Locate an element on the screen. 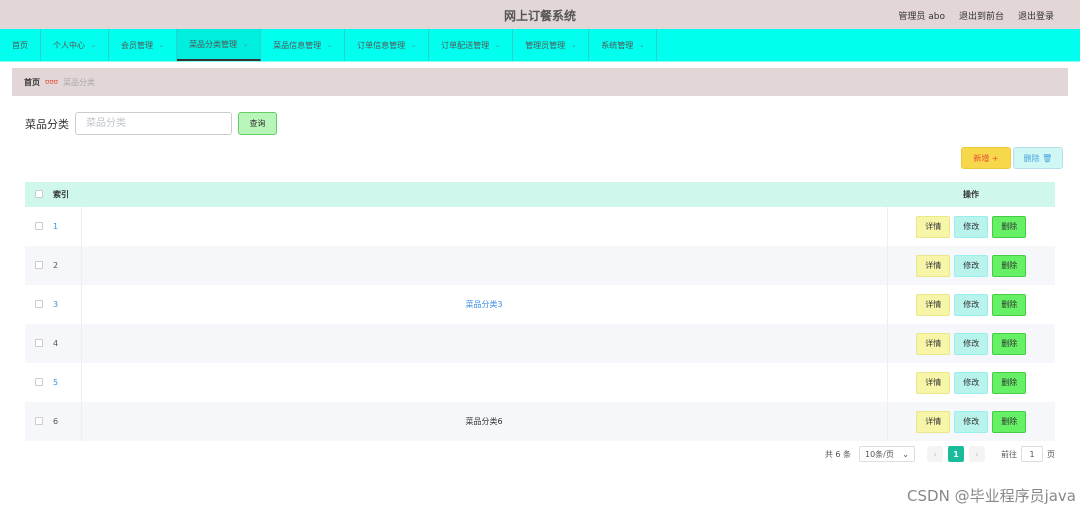 The width and height of the screenshot is (1080, 512). breadcrumb-separator-icon: ʊʊʊ is located at coordinates (51, 82).